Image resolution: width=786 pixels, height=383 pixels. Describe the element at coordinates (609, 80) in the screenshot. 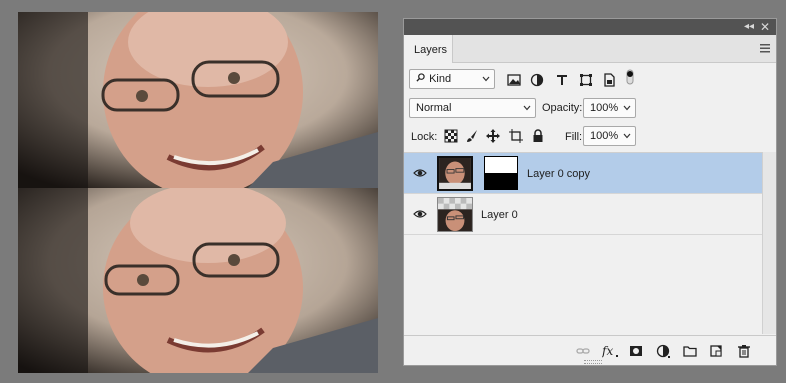

I see `smart-object-filter-icon` at that location.